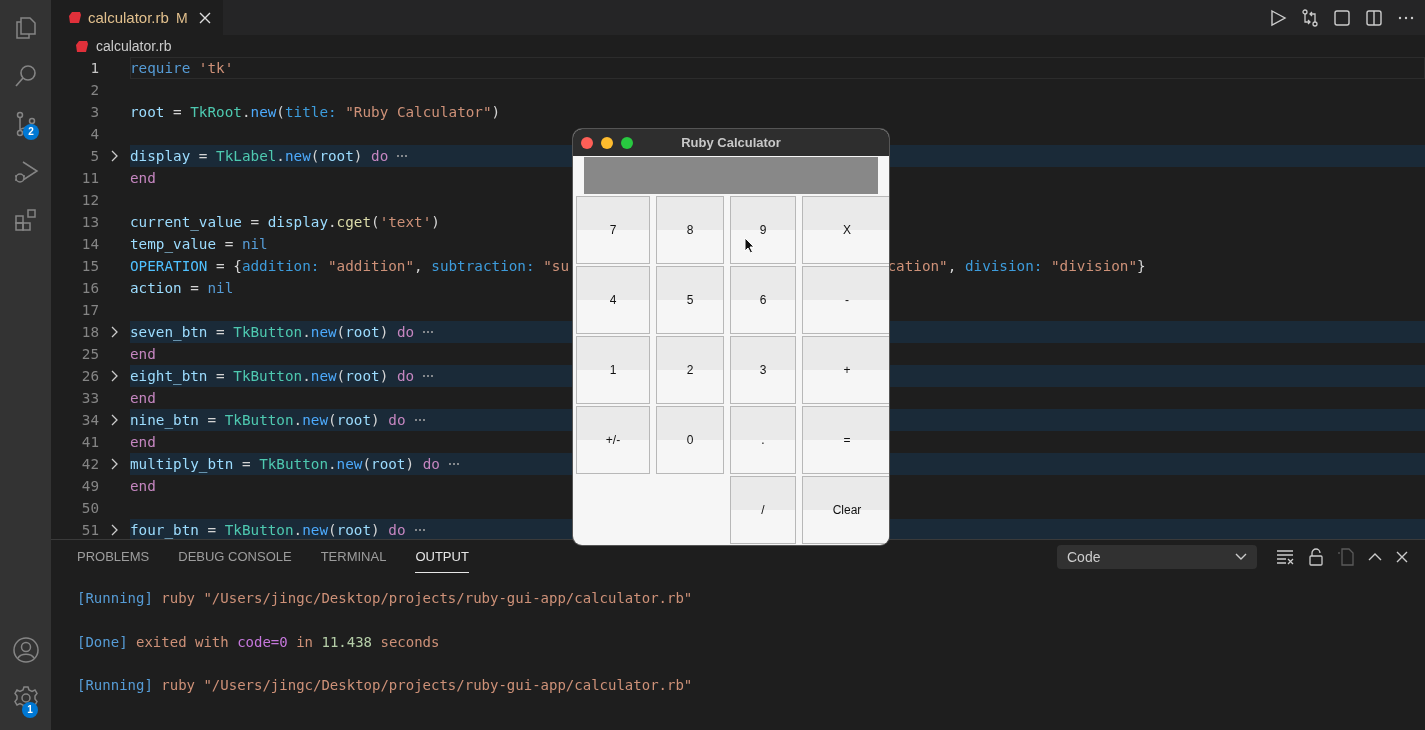 The width and height of the screenshot is (1425, 730). I want to click on tab-label: calculator.rb, so click(128, 17).